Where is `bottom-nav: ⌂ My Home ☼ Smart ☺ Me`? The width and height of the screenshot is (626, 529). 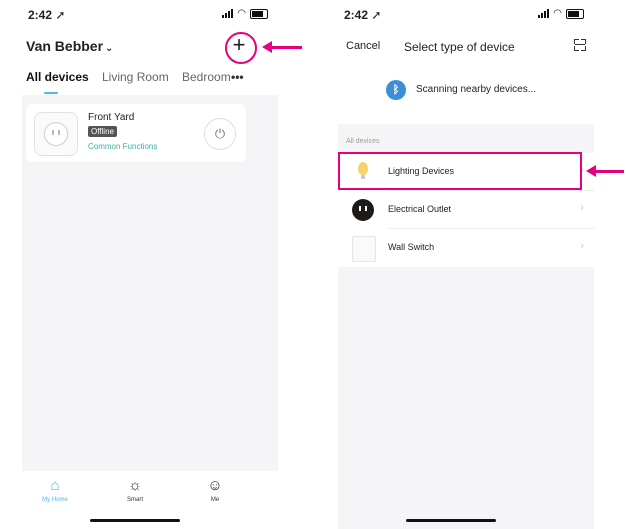
bottom-nav: ⌂ My Home ☼ Smart ☺ Me is located at coordinates (150, 500).